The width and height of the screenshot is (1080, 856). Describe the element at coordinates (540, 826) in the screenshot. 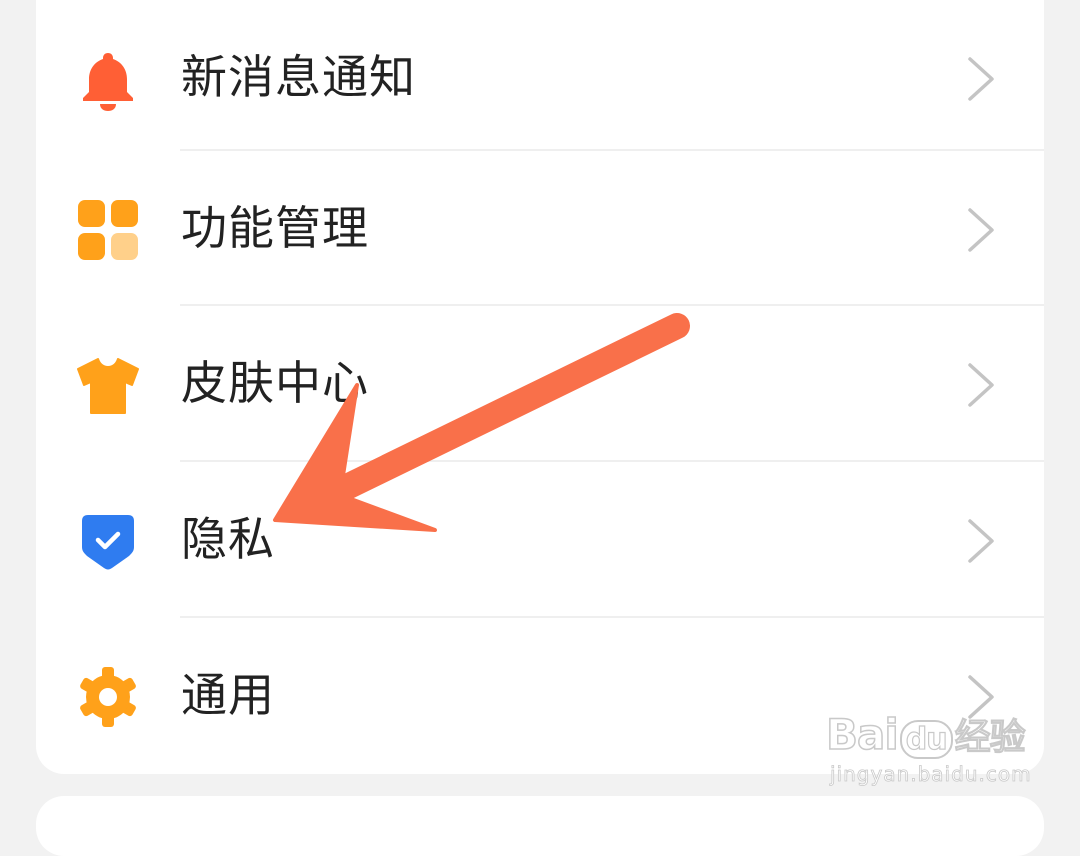

I see `next-settings-card` at that location.